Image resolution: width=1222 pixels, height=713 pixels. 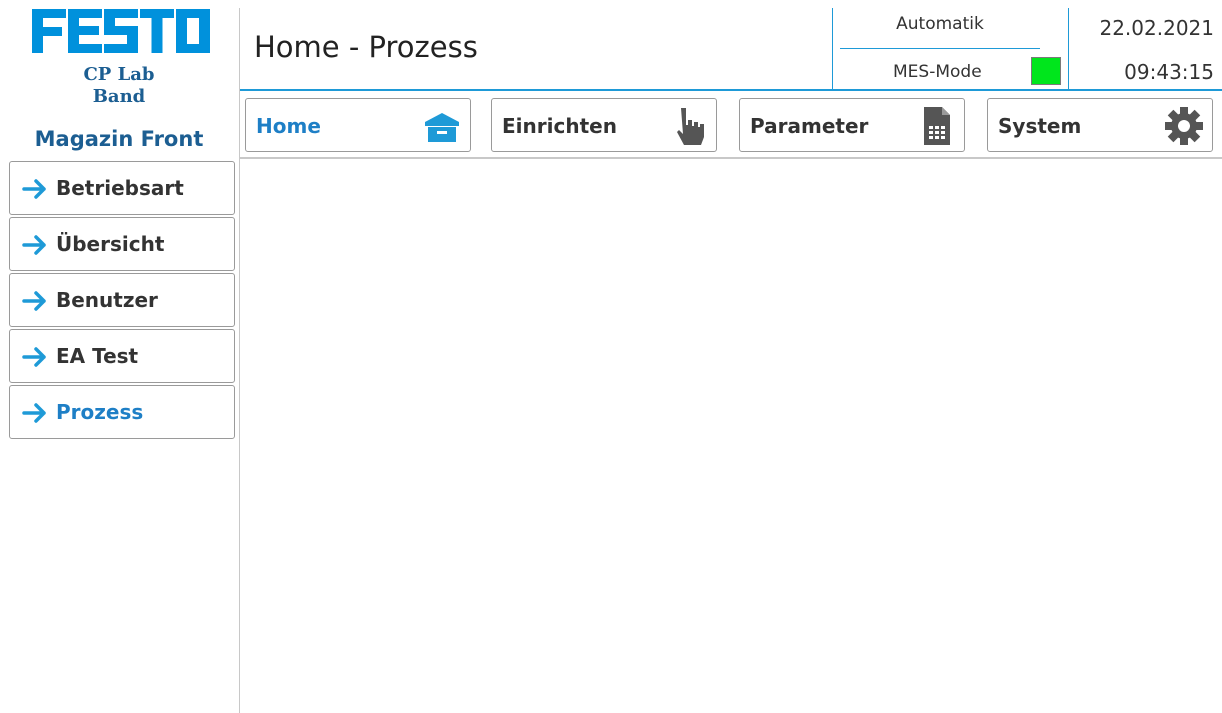 I want to click on brand-line-1: CP Lab, so click(x=119, y=74).